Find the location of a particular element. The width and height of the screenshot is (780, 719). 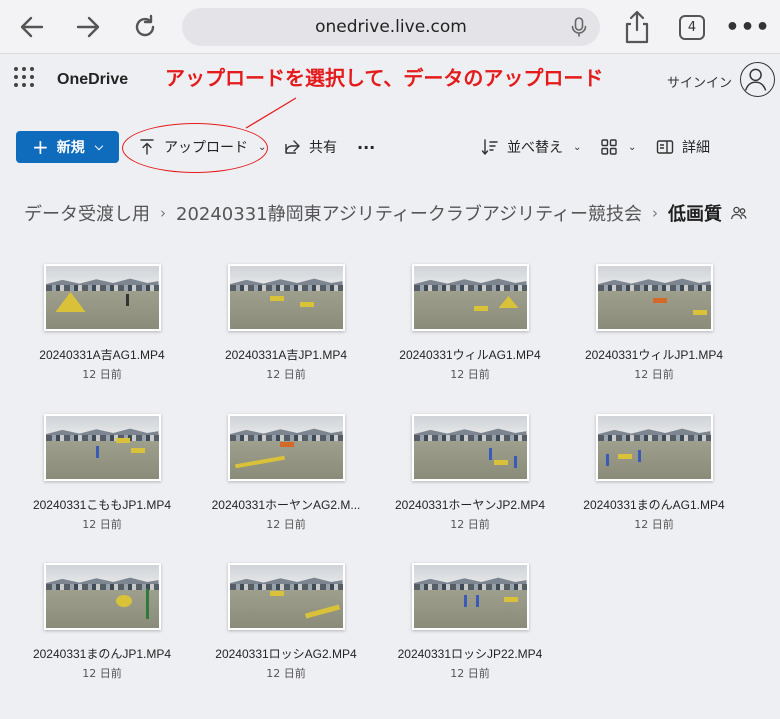

file-name: 20240331ホーヤンJP2.MP4 is located at coordinates (470, 505).